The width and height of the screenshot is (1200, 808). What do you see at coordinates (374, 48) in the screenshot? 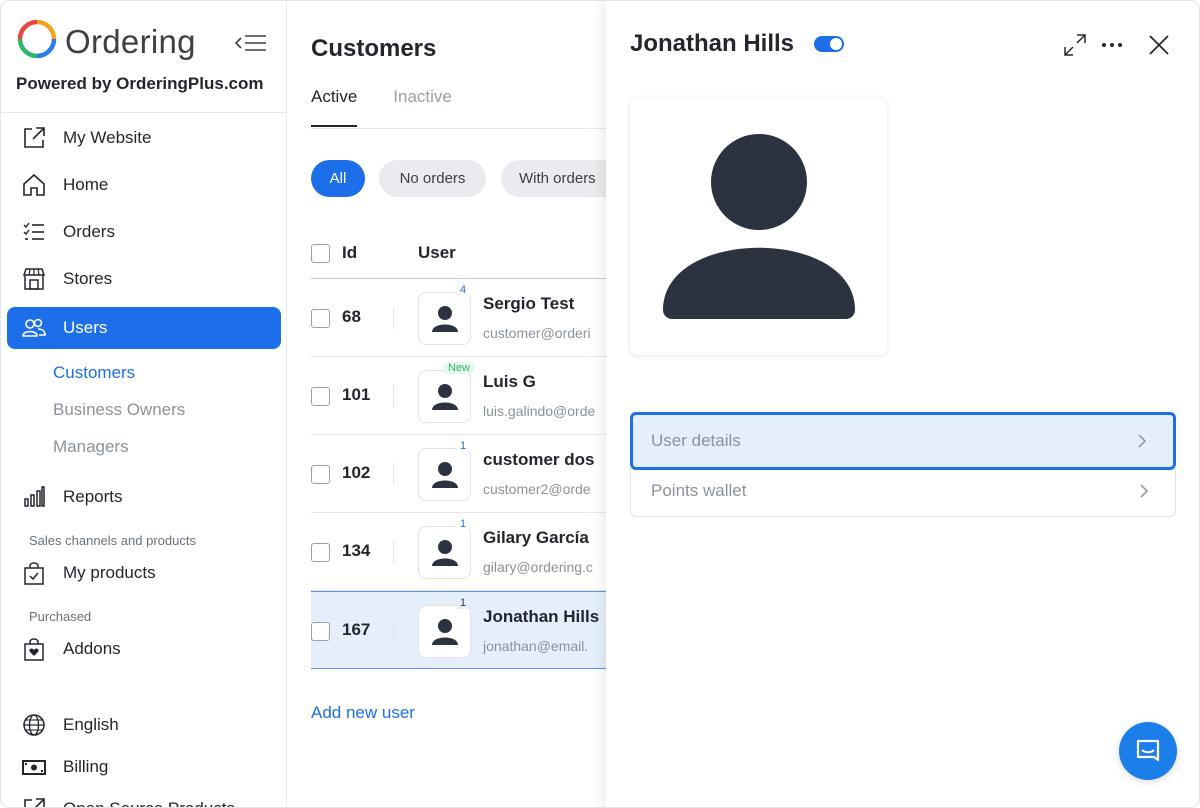
I see `page-title: Customers` at bounding box center [374, 48].